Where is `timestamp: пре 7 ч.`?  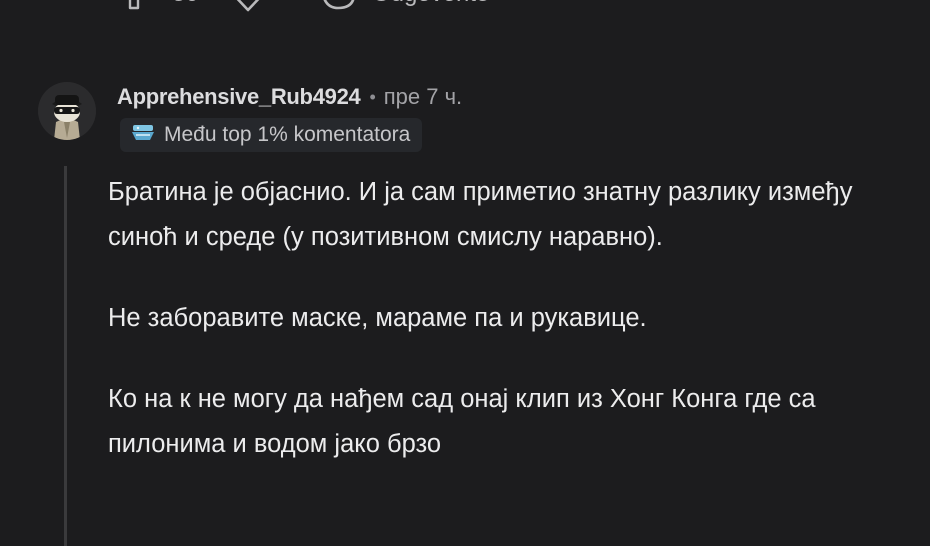
timestamp: пре 7 ч. is located at coordinates (423, 96).